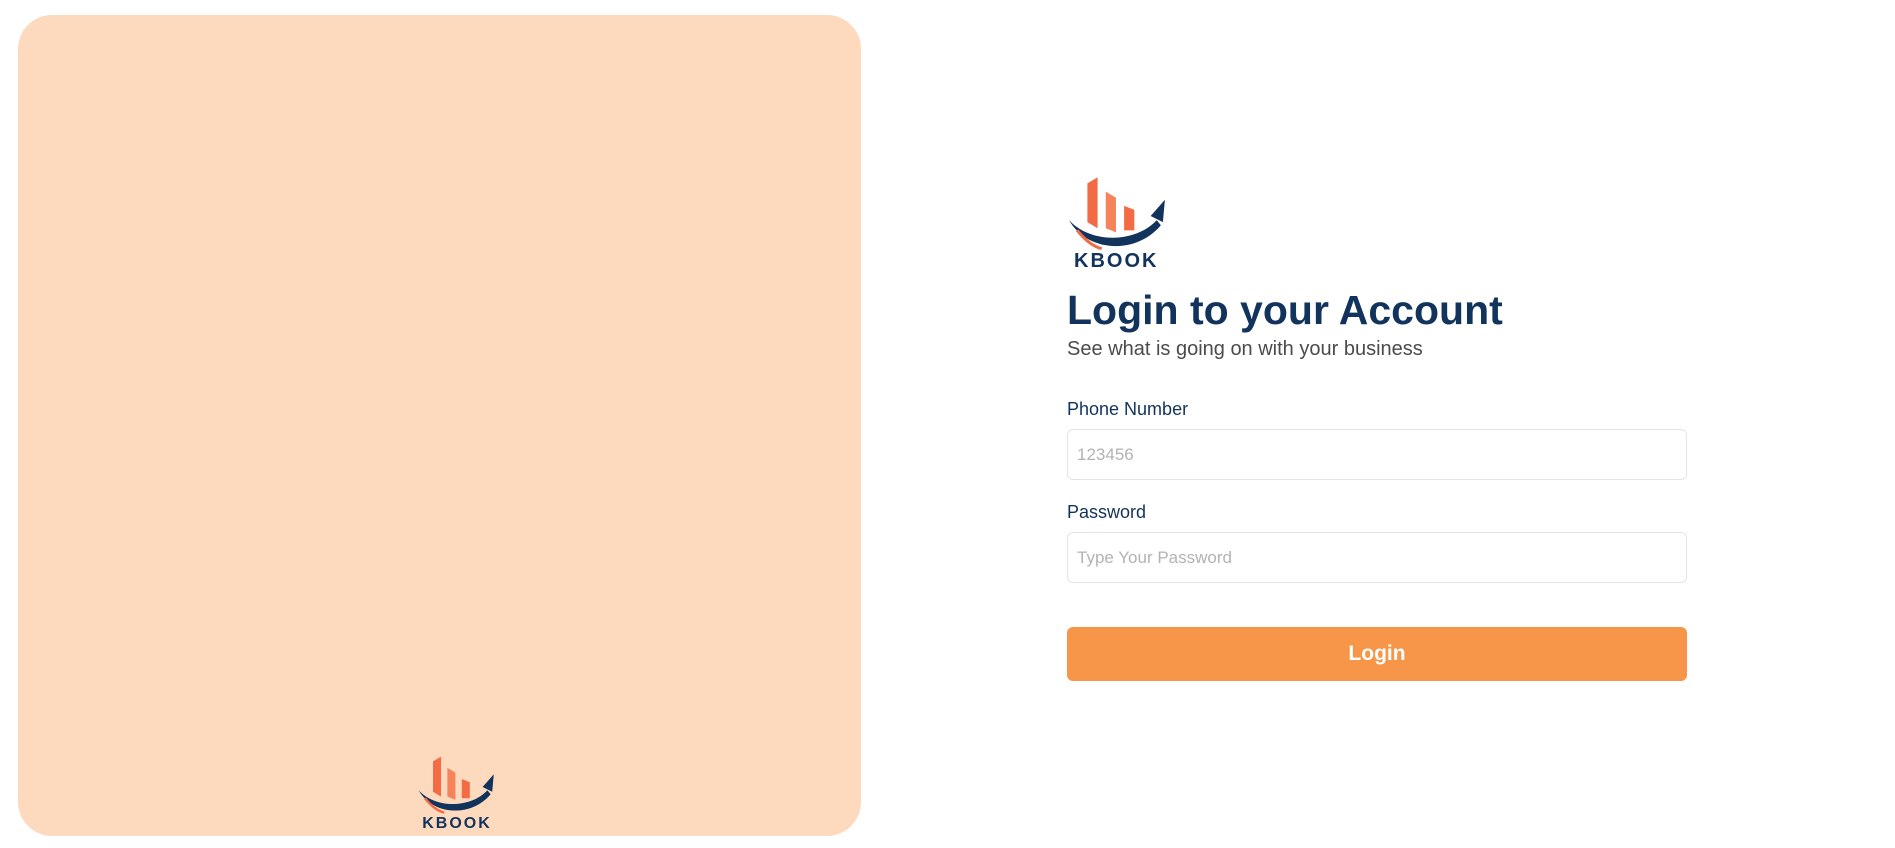  What do you see at coordinates (1377, 455) in the screenshot?
I see `phone-number-input` at bounding box center [1377, 455].